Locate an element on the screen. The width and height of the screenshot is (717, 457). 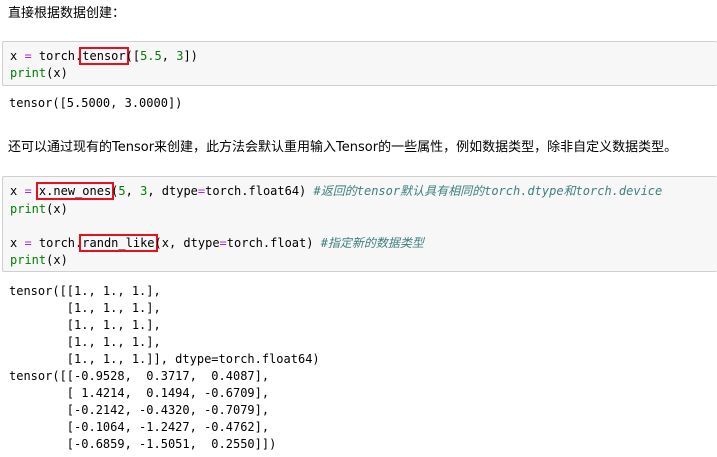
output-line: [1., 1., 1.]], dtype=torch.float64) is located at coordinates (164, 359).